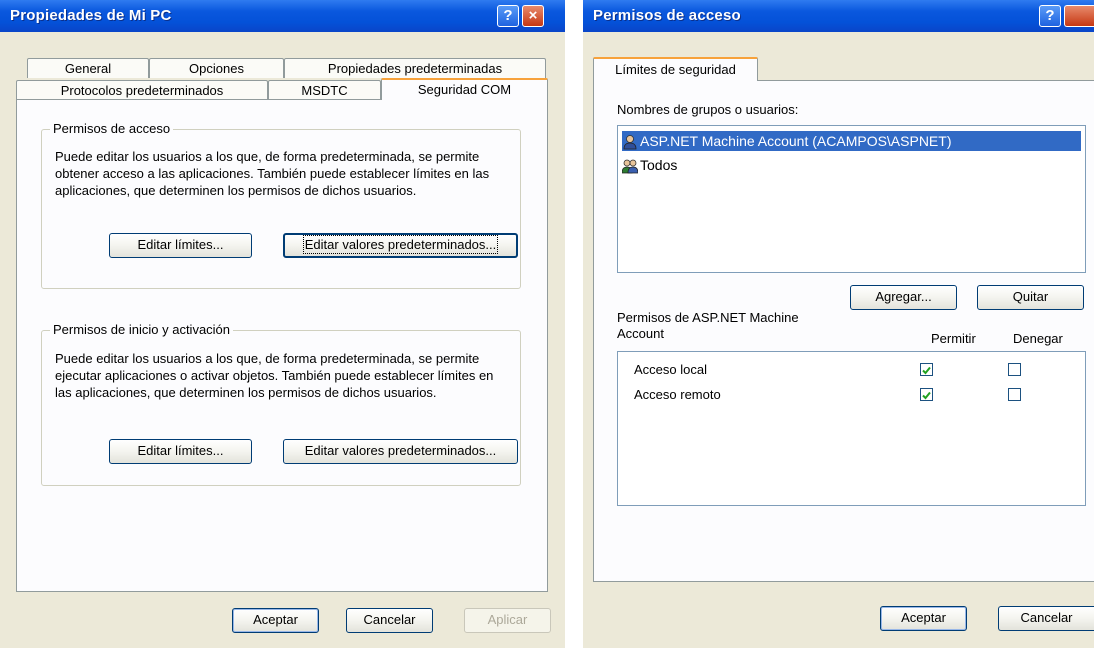 The image size is (1094, 648). I want to click on title-bar: Permisos de acceso ?, so click(838, 16).